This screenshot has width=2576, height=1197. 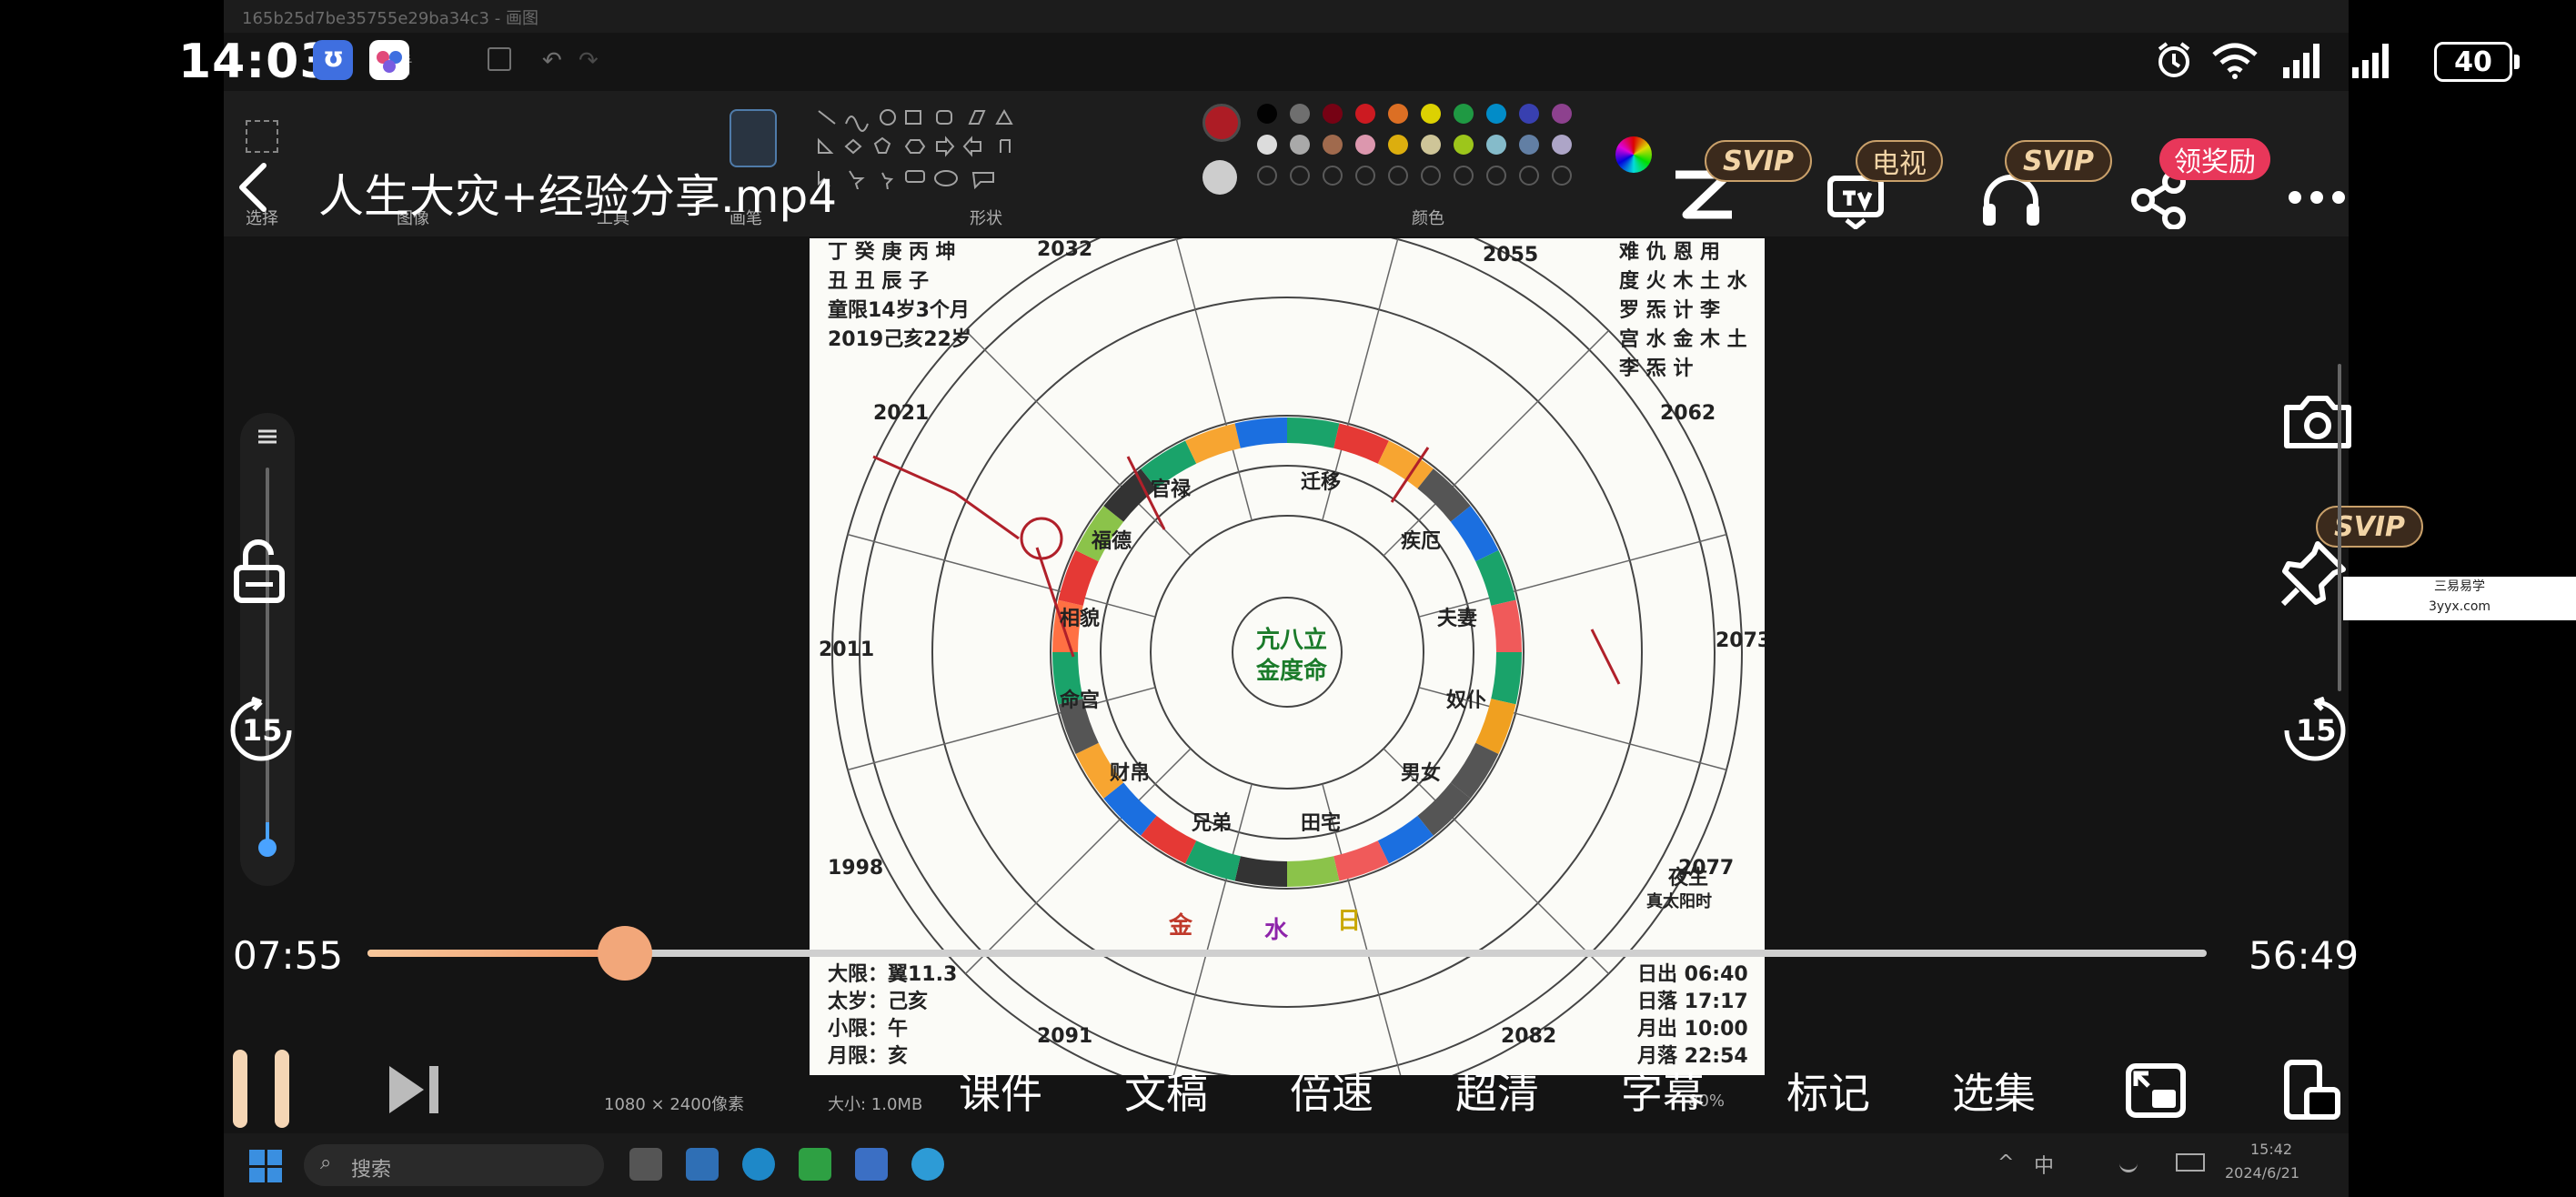 What do you see at coordinates (1130, 773) in the screenshot?
I see `chart-palace-label: 财帛` at bounding box center [1130, 773].